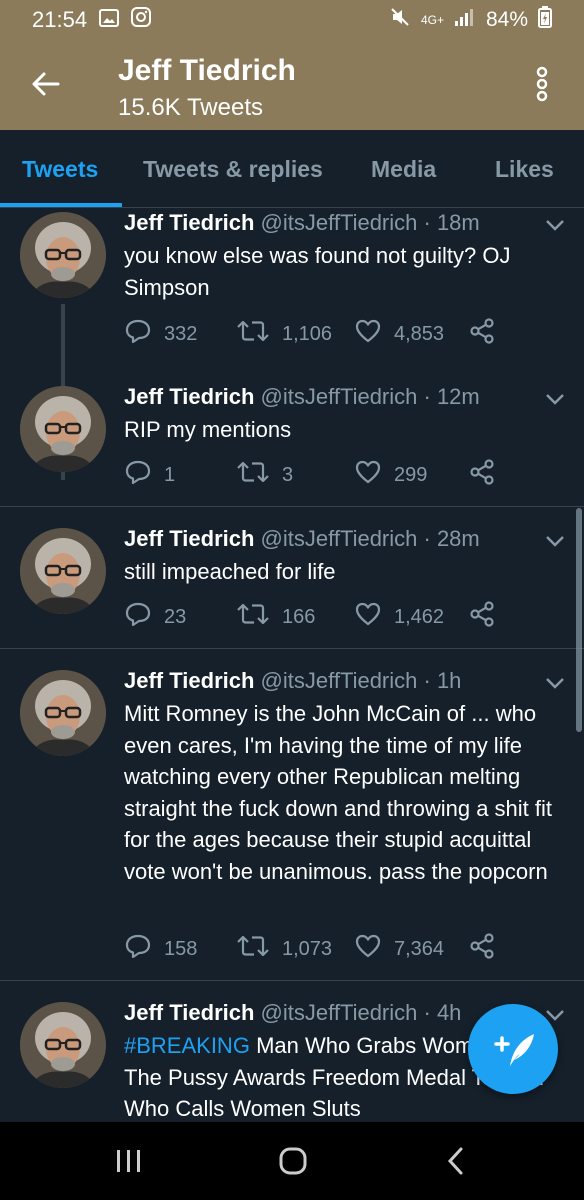 The image size is (584, 1200). Describe the element at coordinates (419, 616) in the screenshot. I see `like-count: 1,462` at that location.